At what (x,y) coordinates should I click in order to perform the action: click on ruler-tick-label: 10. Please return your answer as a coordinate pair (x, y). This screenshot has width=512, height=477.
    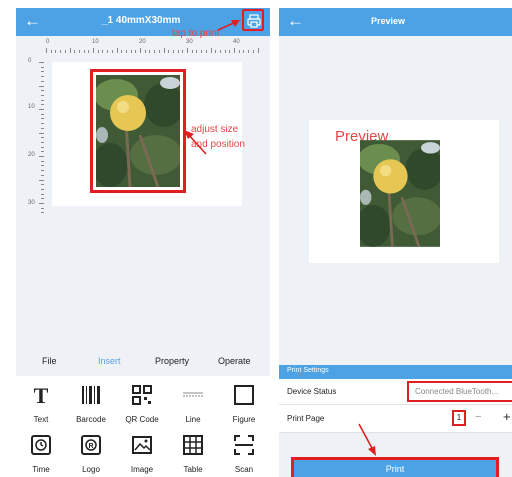
    Looking at the image, I should click on (31, 107).